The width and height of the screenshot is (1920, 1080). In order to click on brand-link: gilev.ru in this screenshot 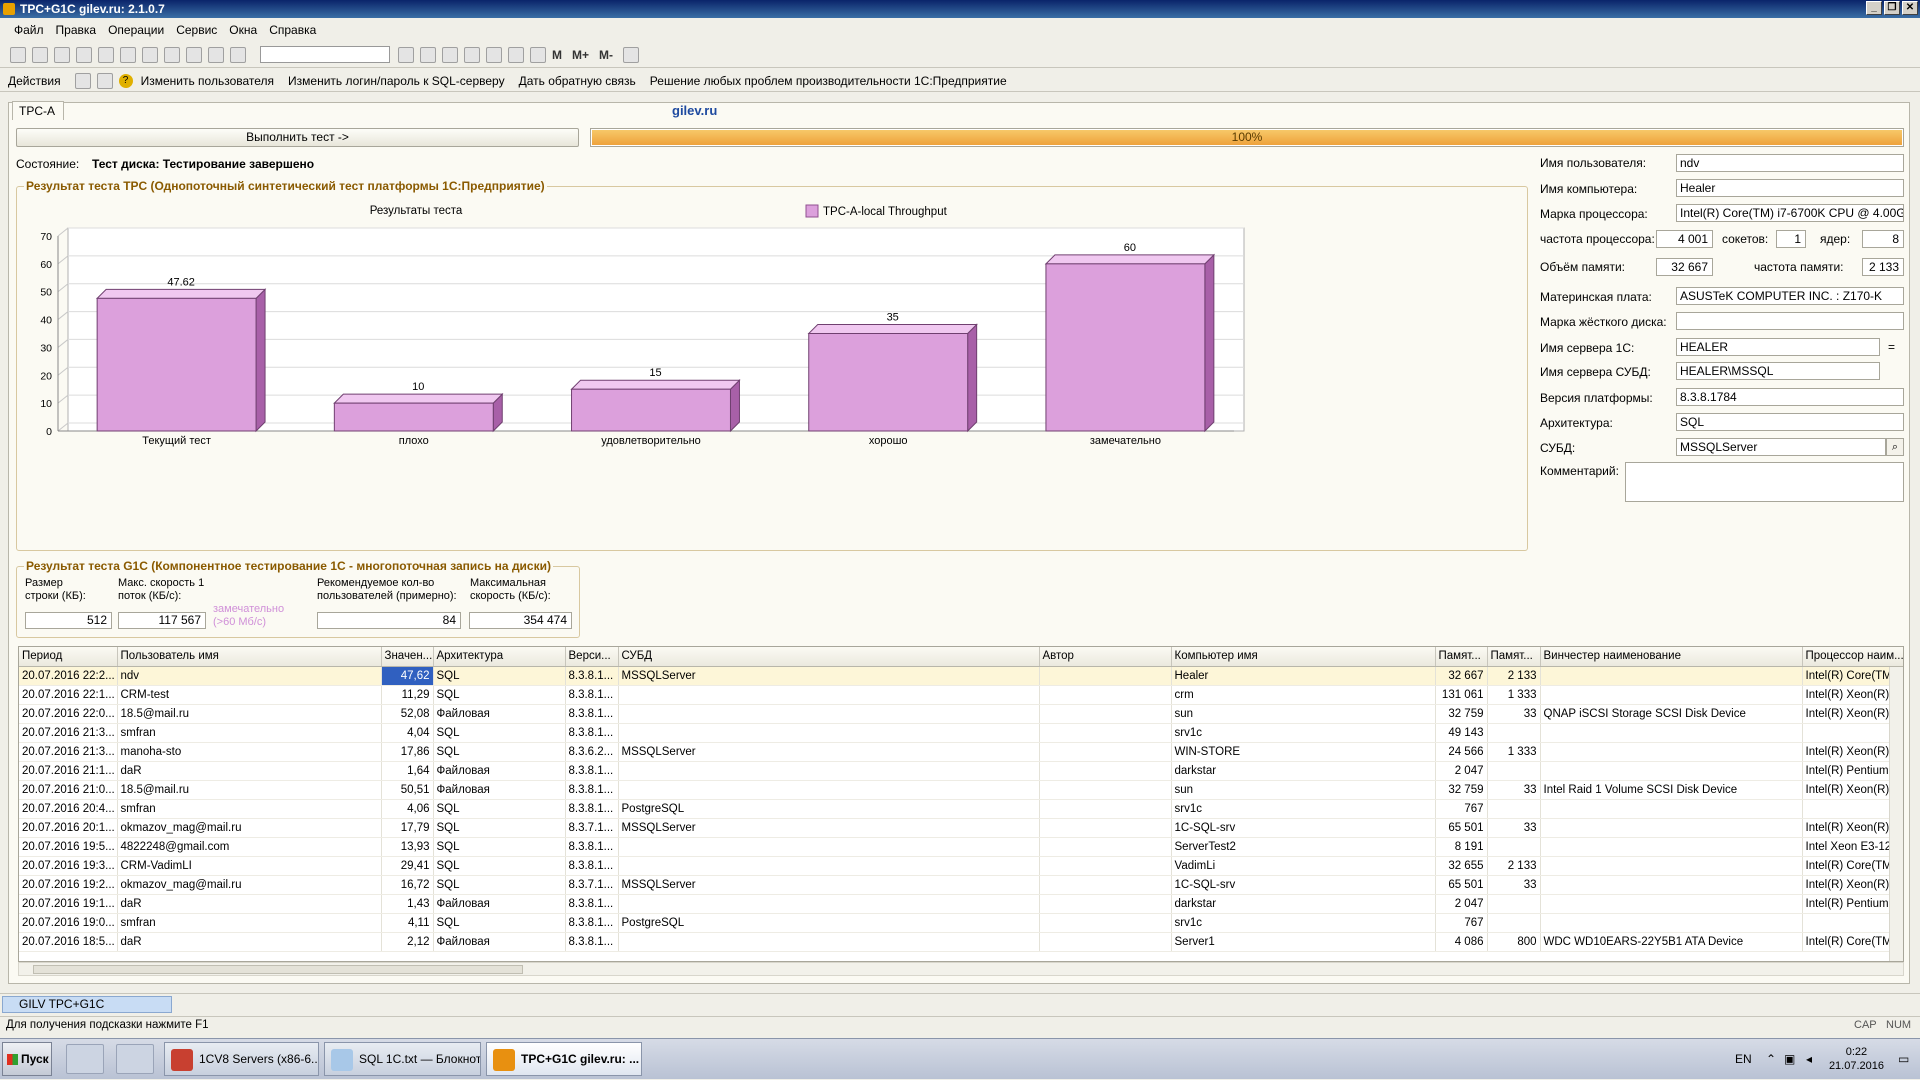, I will do `click(694, 110)`.